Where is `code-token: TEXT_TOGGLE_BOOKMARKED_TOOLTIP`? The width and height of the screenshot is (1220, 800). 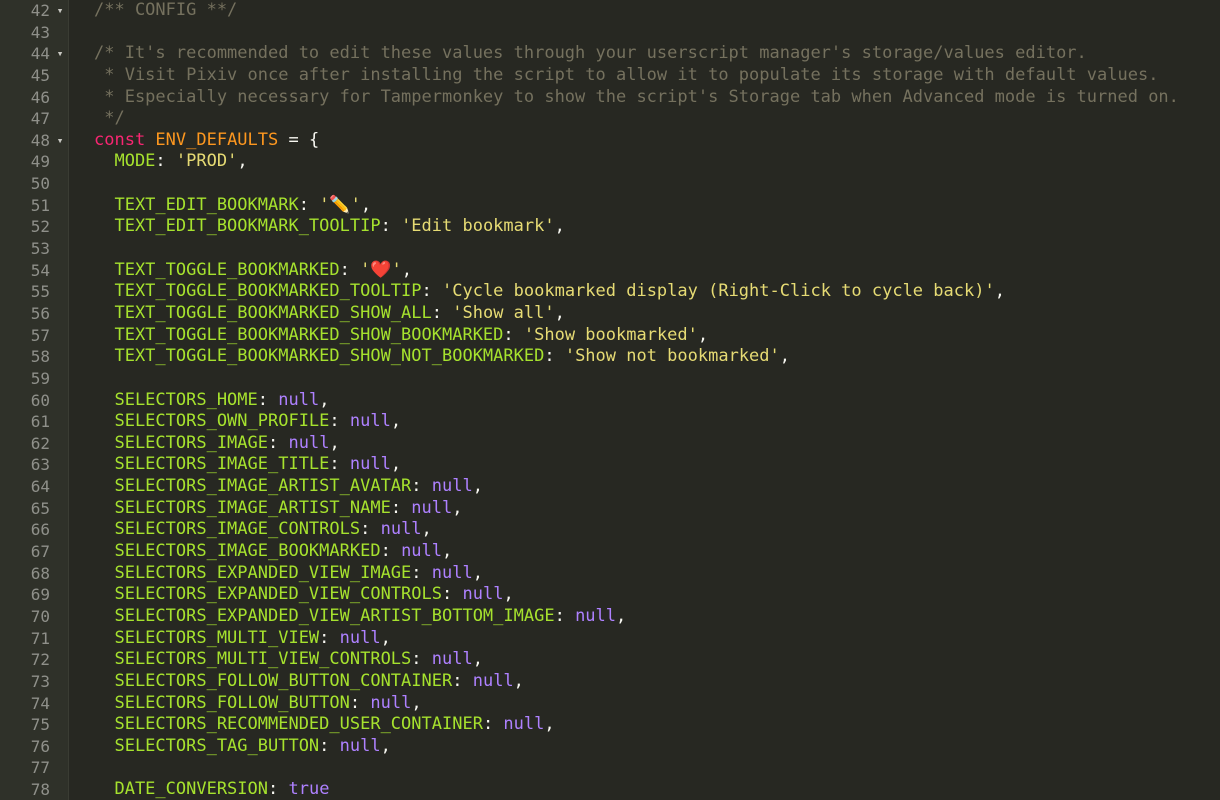 code-token: TEXT_TOGGLE_BOOKMARKED_TOOLTIP is located at coordinates (258, 291).